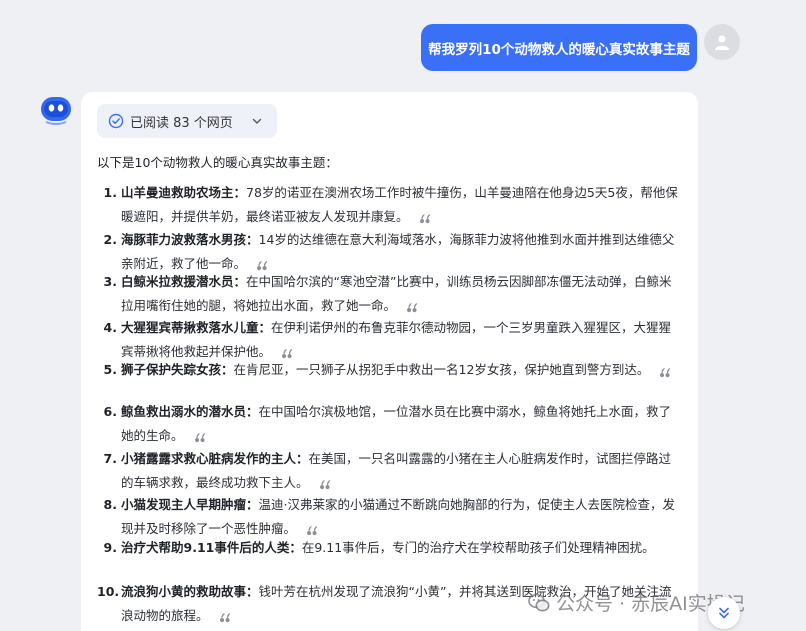 This screenshot has width=806, height=631. Describe the element at coordinates (110, 504) in the screenshot. I see `list-item-number: 8.` at that location.